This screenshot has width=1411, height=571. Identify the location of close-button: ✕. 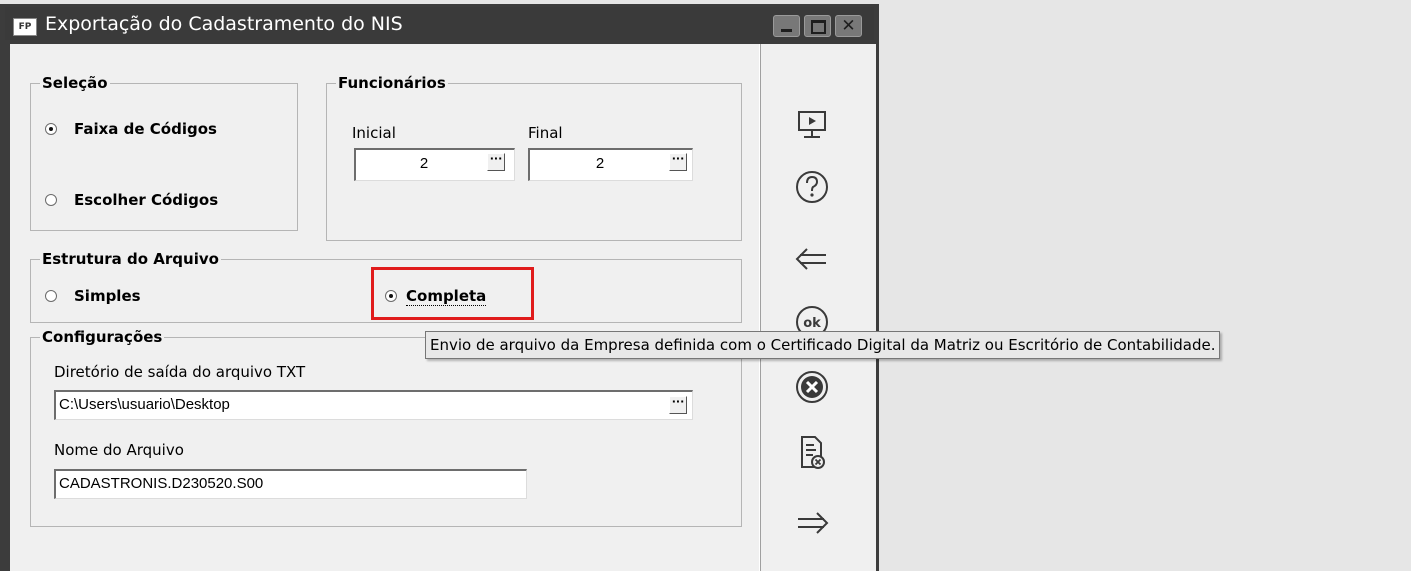
(848, 26).